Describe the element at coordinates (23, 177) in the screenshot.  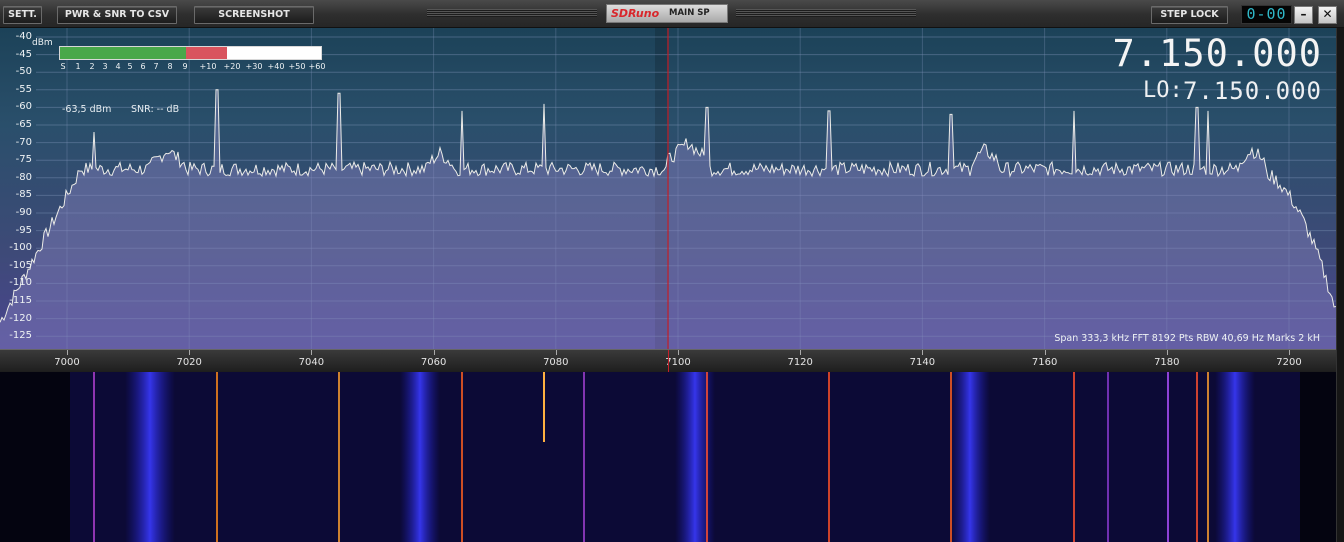
I see `y-axis-label: -80` at that location.